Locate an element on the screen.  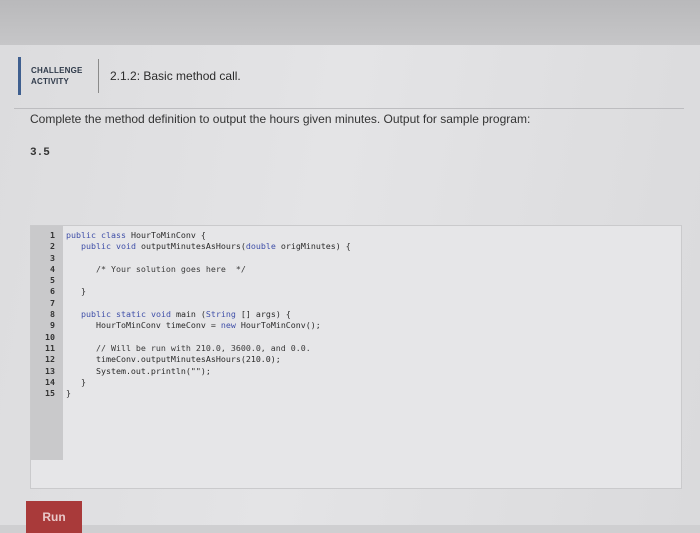
header-divider is located at coordinates (349, 108).